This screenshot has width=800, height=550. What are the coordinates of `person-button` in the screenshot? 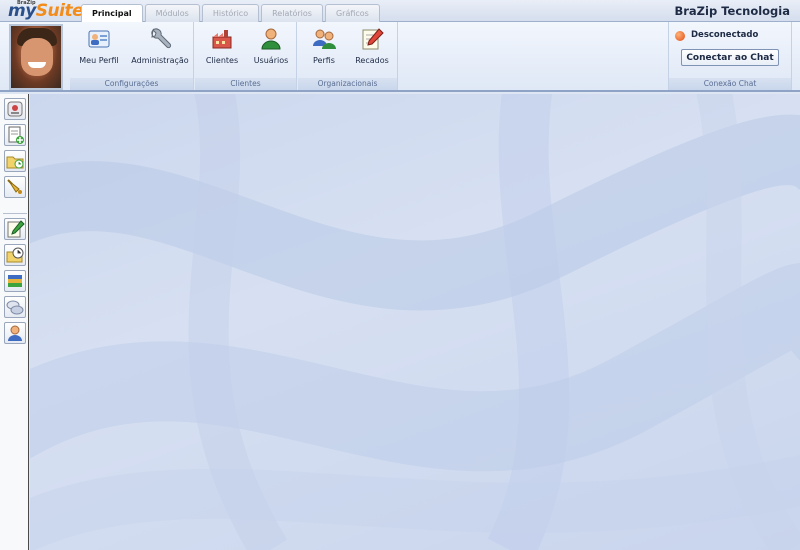 It's located at (15, 333).